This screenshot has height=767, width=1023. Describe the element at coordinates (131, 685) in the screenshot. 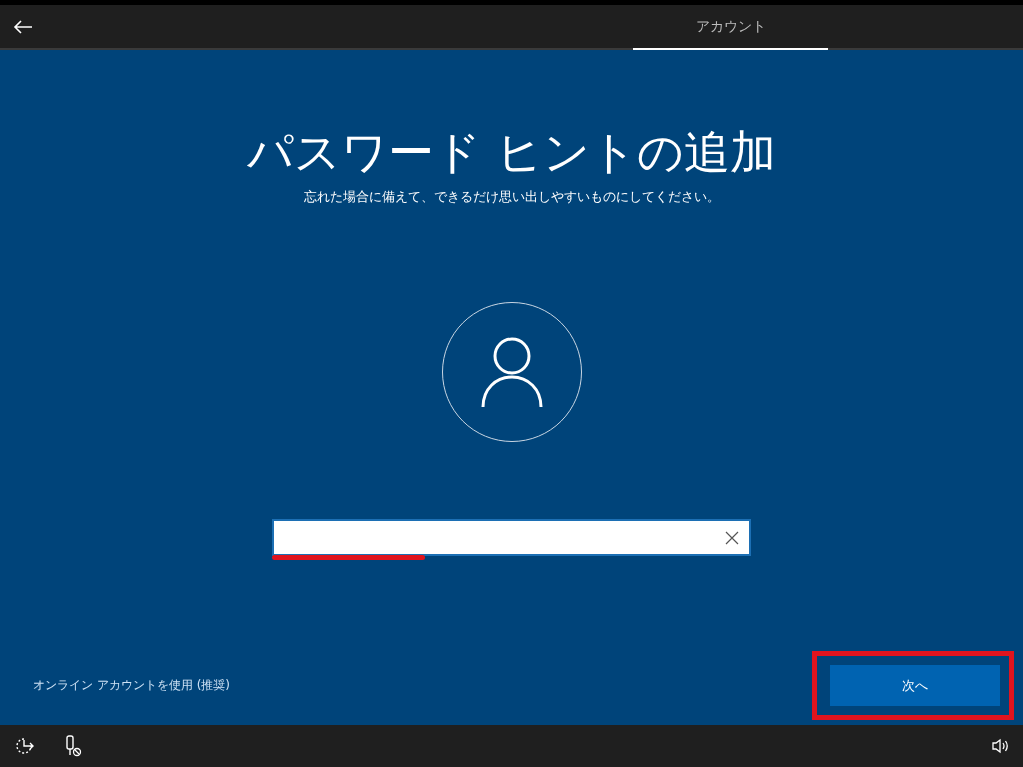

I see `online-account-link: オンライン アカウントを使用 (推奨)` at that location.